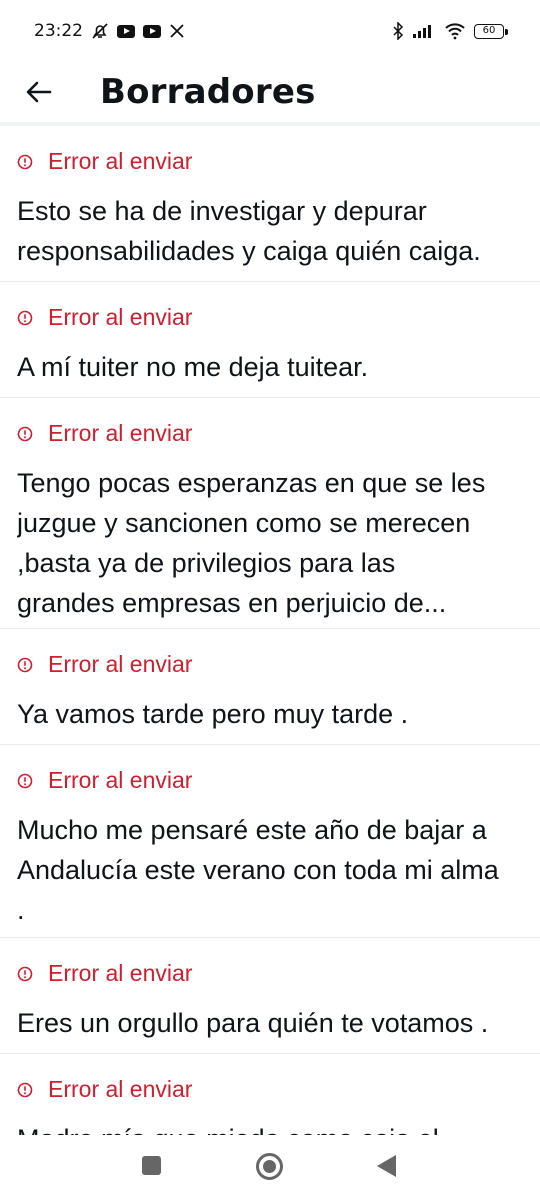 The height and width of the screenshot is (1199, 540). I want to click on app-header: Borradores, so click(270, 92).